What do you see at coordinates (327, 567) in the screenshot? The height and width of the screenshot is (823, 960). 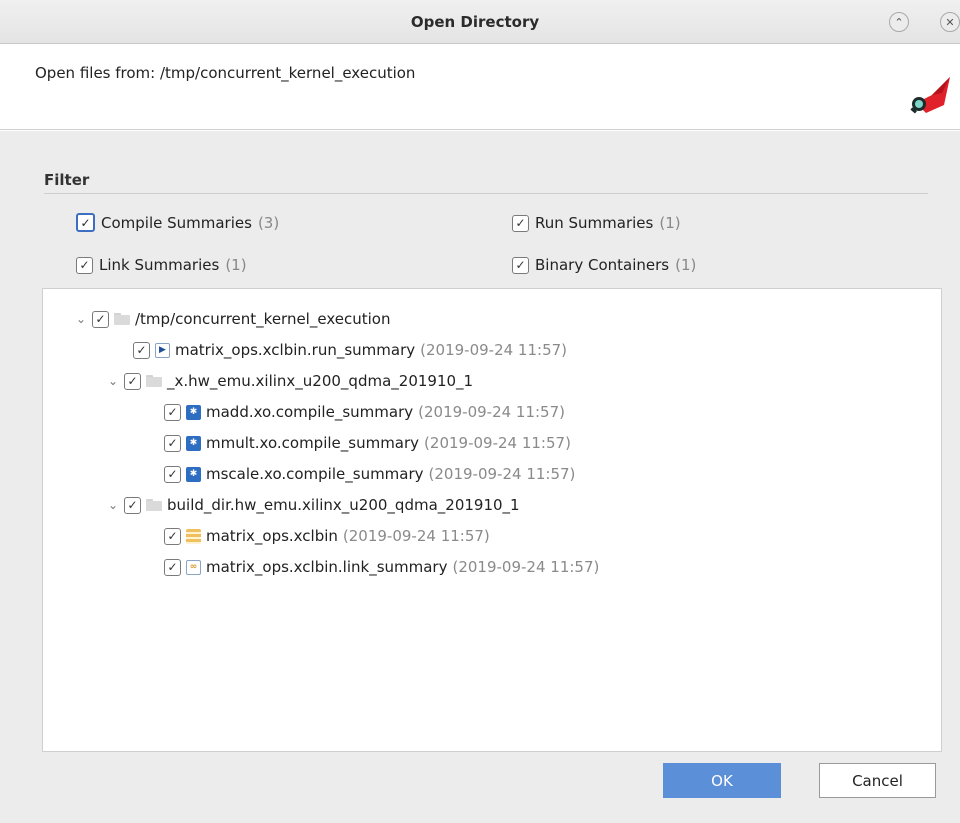 I see `tree-node-label: matrix_ops.xclbin.link_summary` at bounding box center [327, 567].